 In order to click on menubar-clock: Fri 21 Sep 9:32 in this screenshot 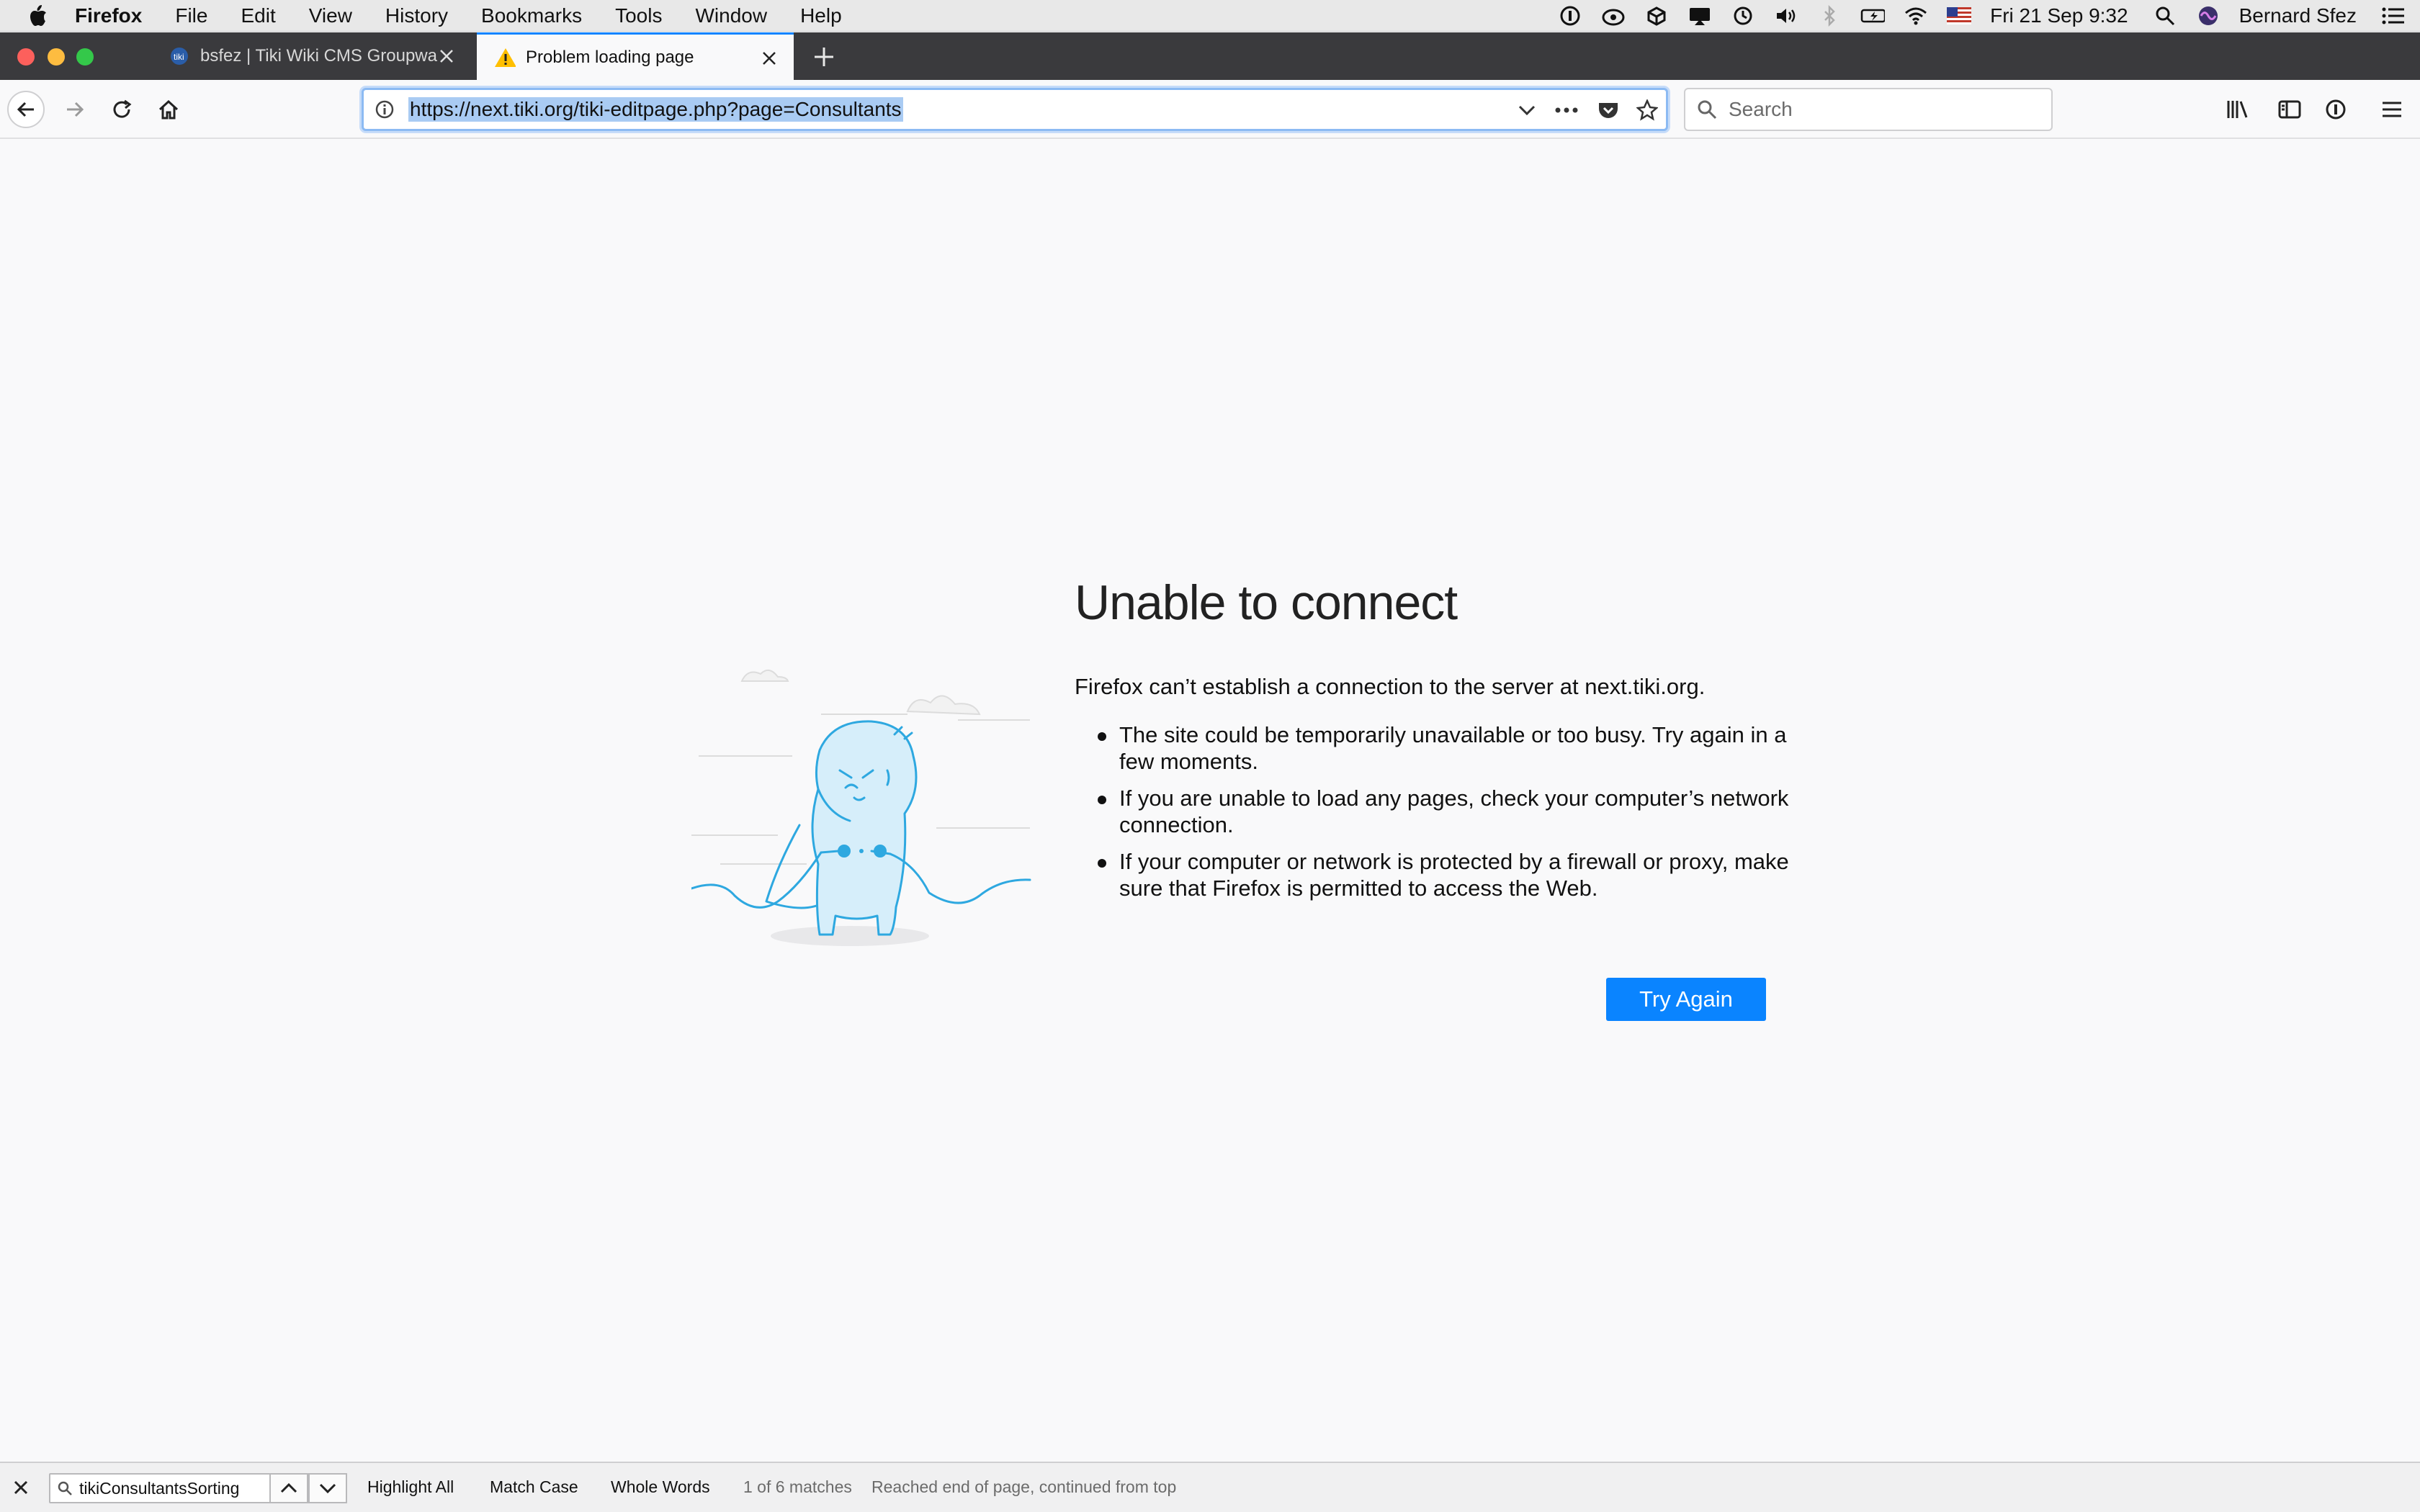, I will do `click(2059, 15)`.